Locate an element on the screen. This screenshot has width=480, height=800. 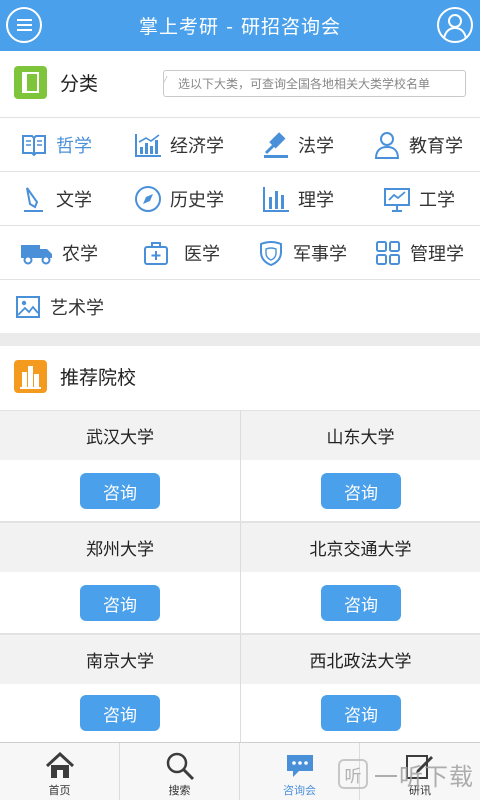
tab-news: 研讯 is located at coordinates (420, 771).